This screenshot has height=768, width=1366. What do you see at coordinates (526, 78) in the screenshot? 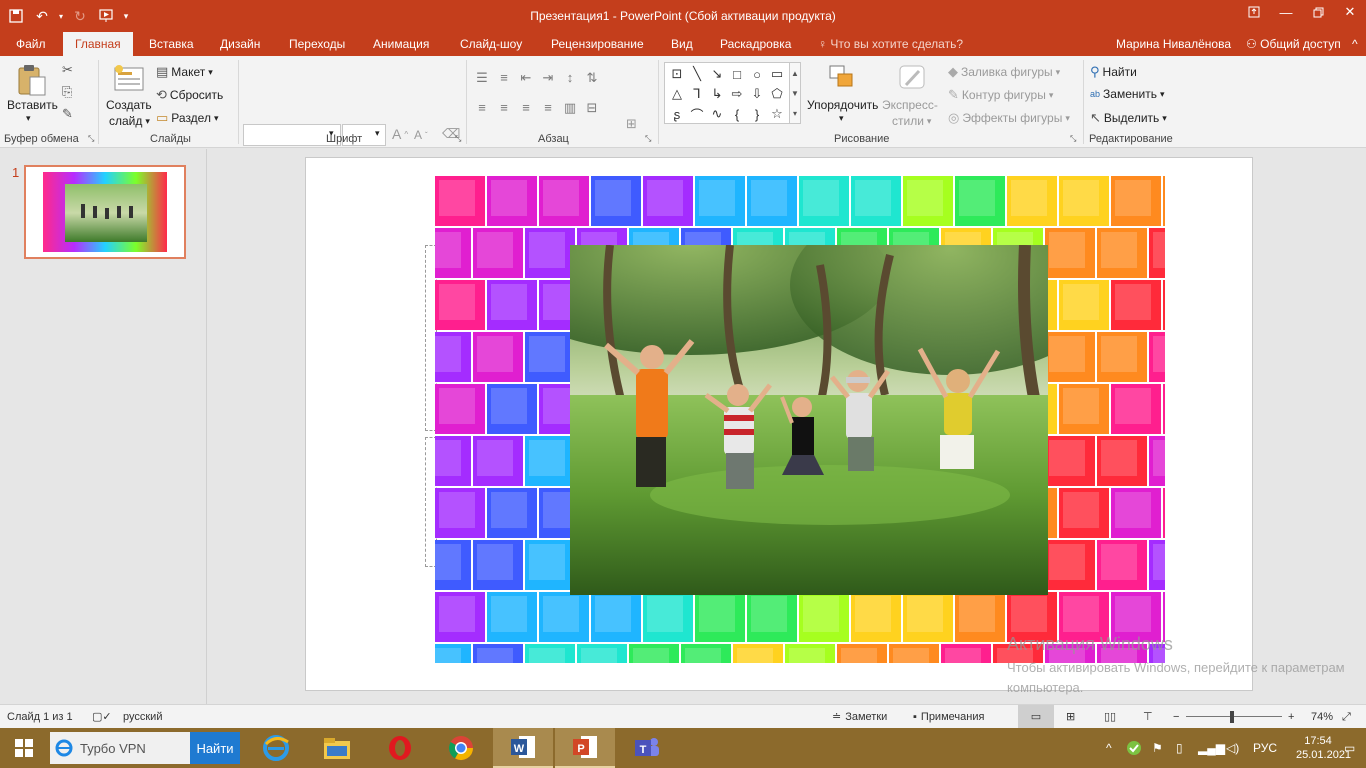
I see `decrease-indent-icon: ⇤` at bounding box center [526, 78].